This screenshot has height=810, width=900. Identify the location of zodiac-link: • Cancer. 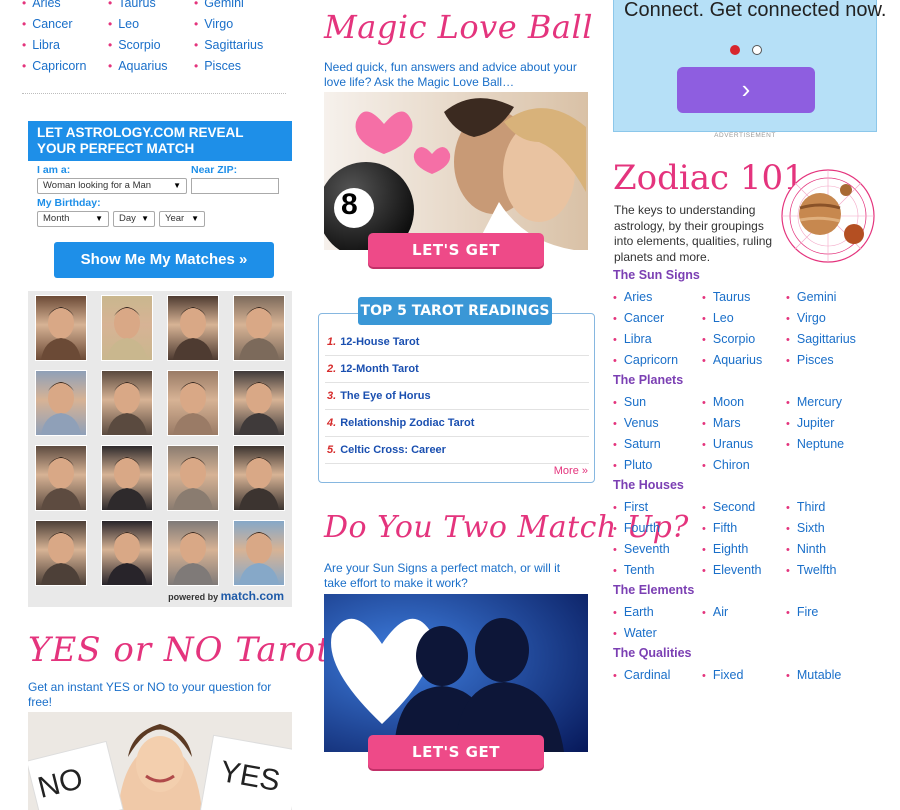
(657, 318).